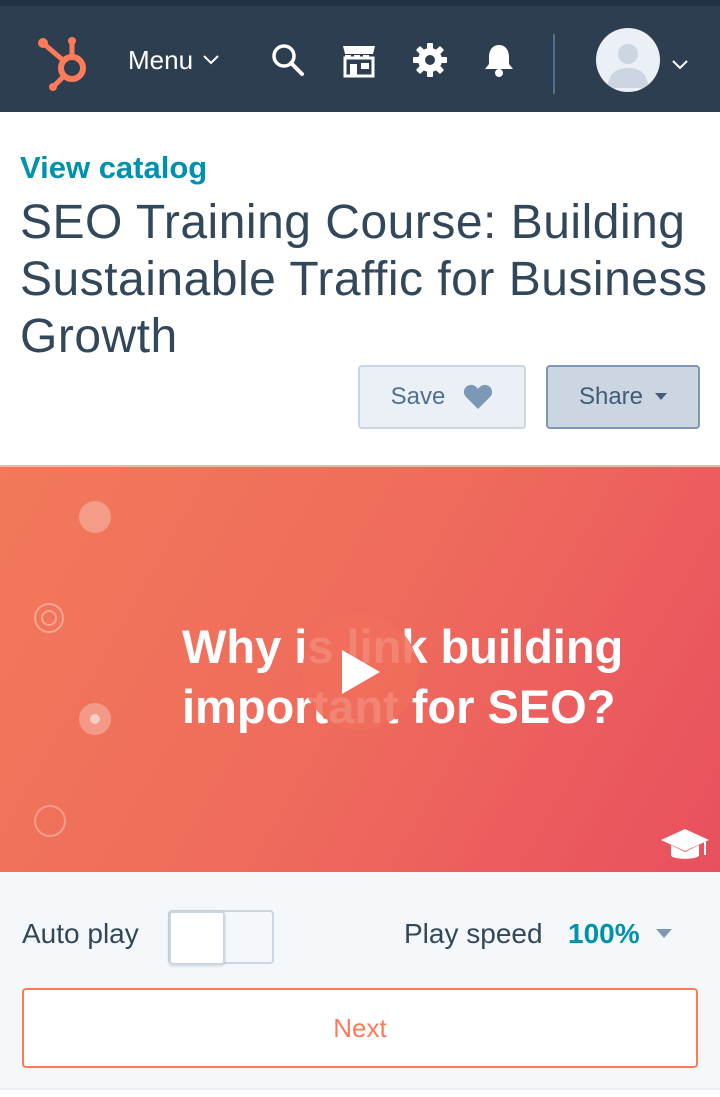 The image size is (720, 1097). I want to click on share-button: Share, so click(623, 397).